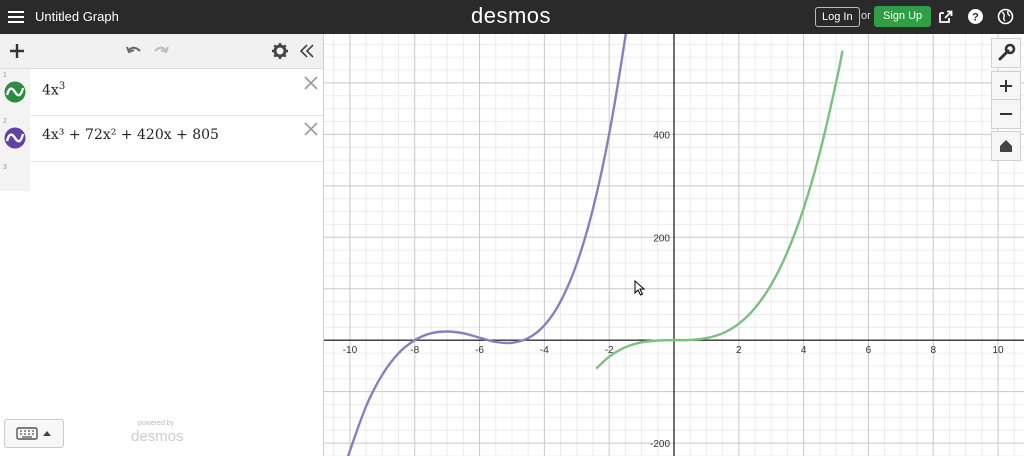  Describe the element at coordinates (77, 16) in the screenshot. I see `graph-title: Untitled Graph` at that location.